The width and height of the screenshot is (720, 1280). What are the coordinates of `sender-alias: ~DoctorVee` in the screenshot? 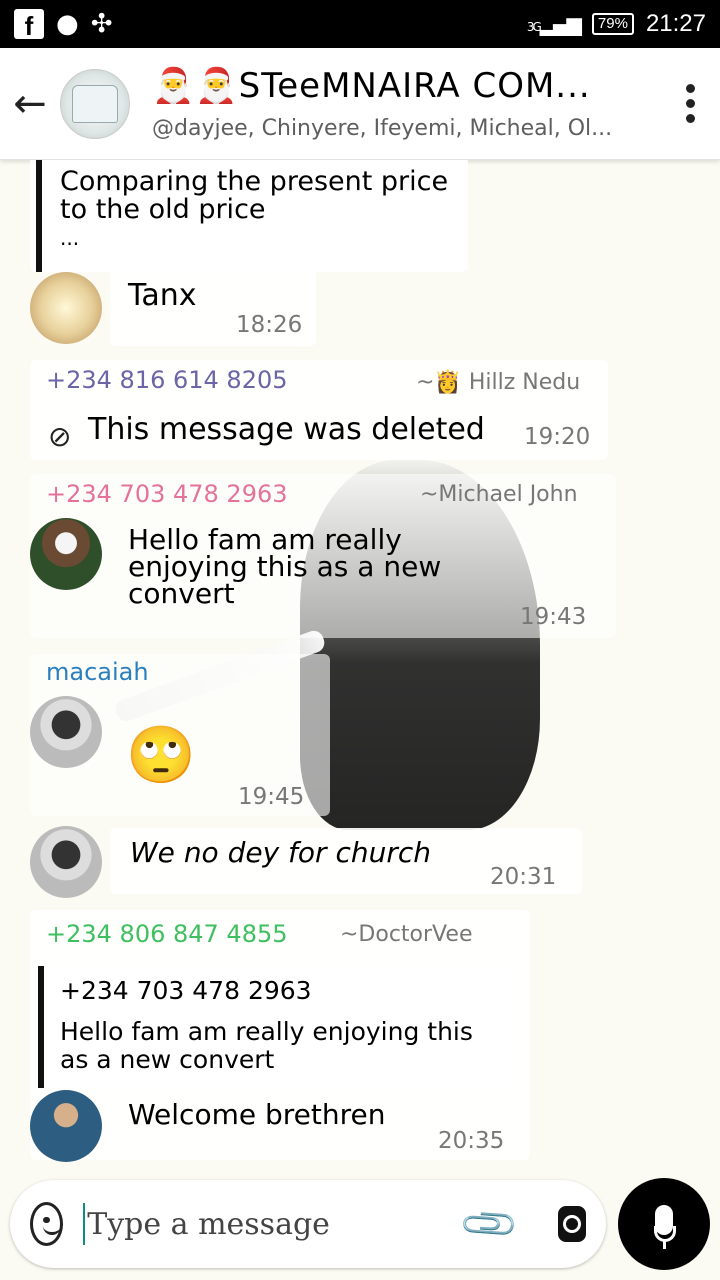 It's located at (406, 934).